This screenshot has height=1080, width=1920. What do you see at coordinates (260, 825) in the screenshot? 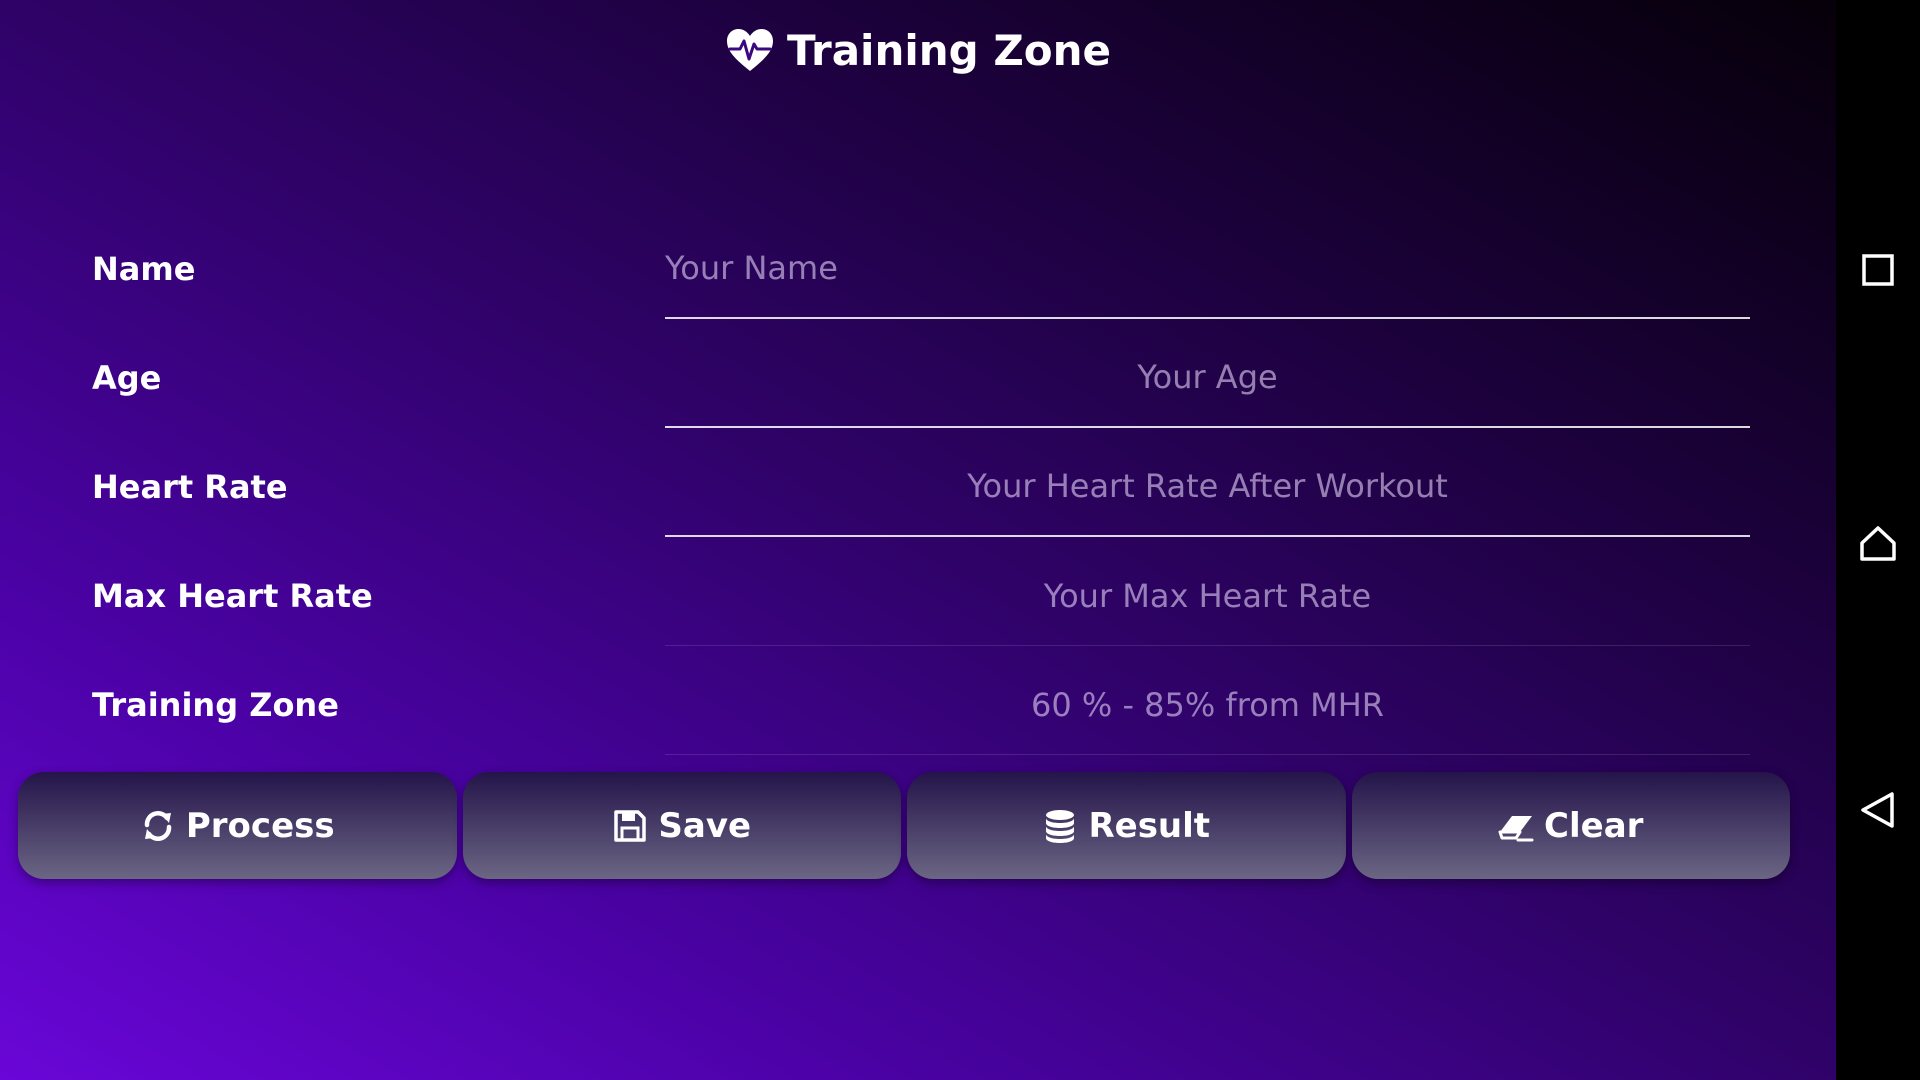
I see `process-button-label: Process` at bounding box center [260, 825].